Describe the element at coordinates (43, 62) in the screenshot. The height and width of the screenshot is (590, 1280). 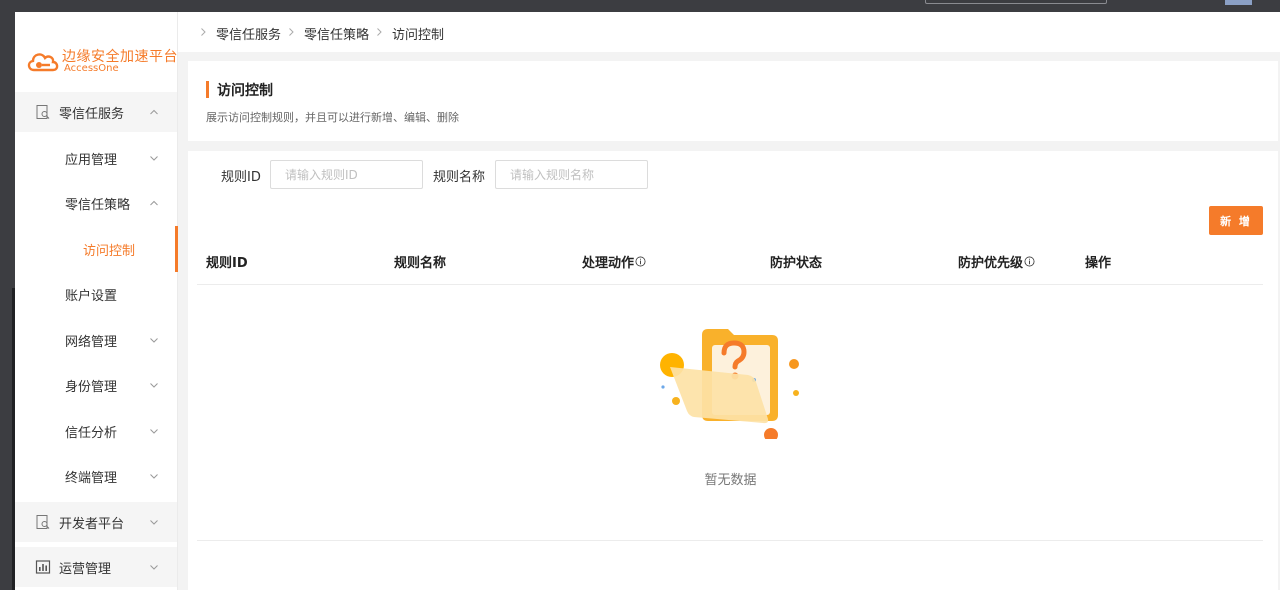
I see `cloud-logo-icon` at that location.